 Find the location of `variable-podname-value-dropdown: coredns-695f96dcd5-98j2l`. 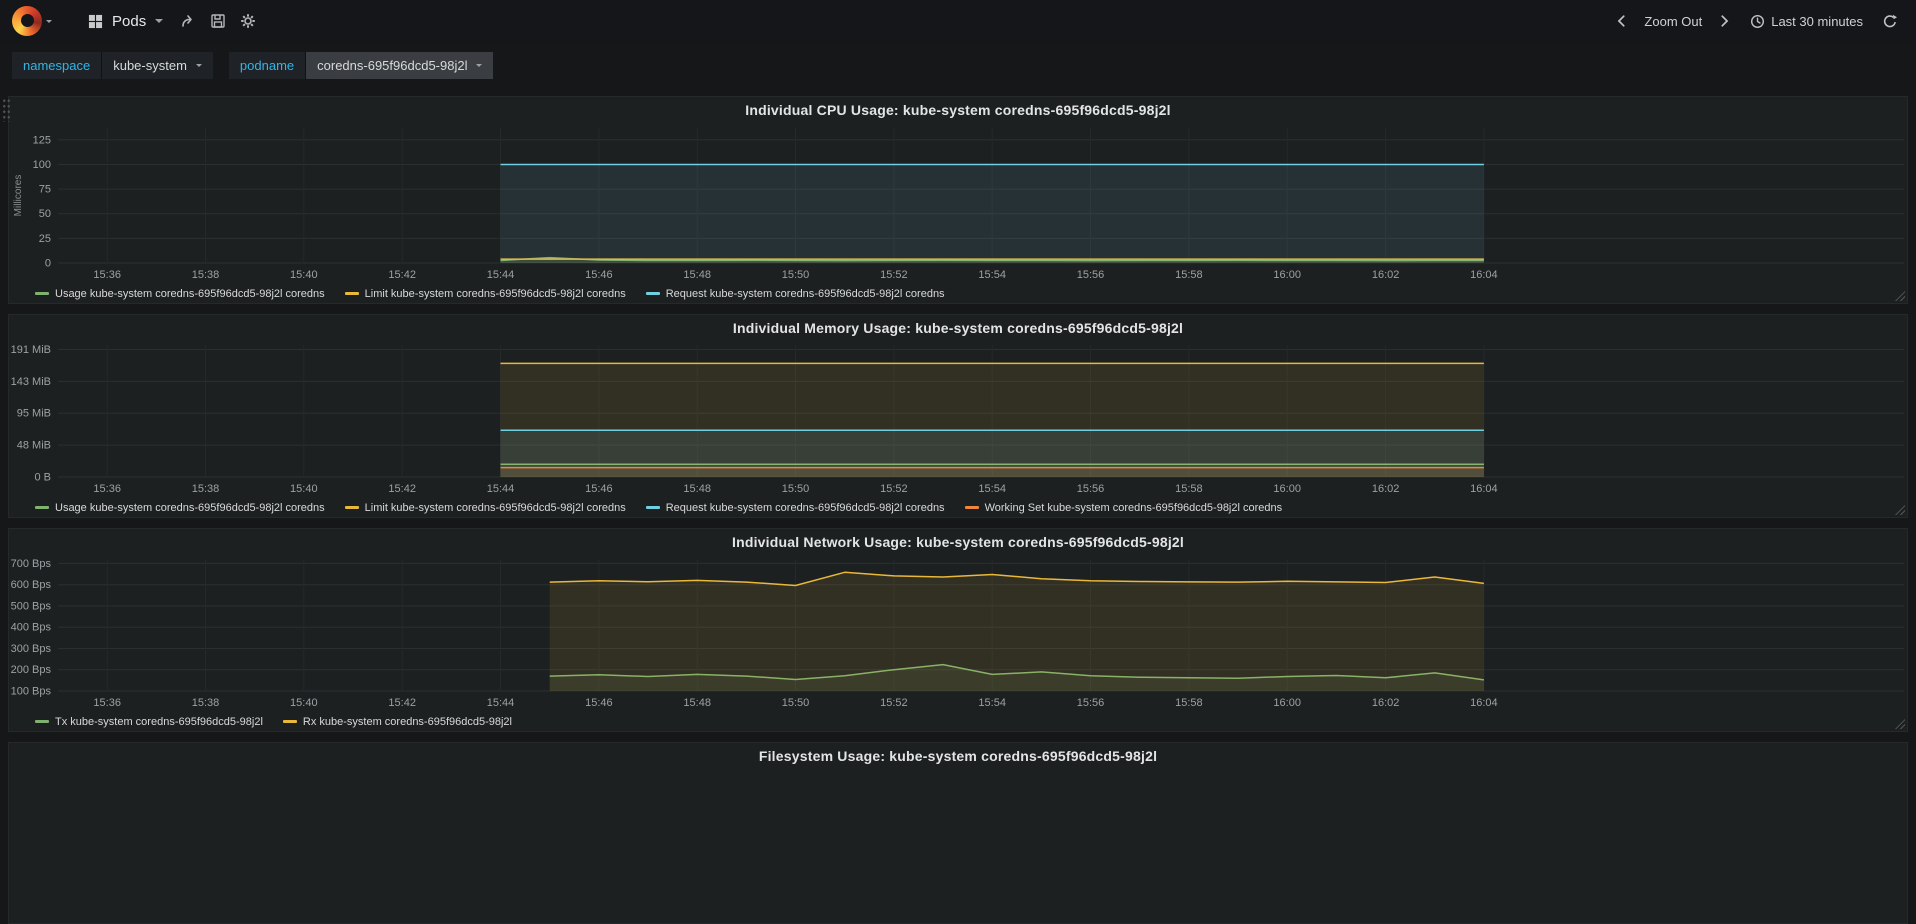

variable-podname-value-dropdown: coredns-695f96dcd5-98j2l is located at coordinates (400, 65).